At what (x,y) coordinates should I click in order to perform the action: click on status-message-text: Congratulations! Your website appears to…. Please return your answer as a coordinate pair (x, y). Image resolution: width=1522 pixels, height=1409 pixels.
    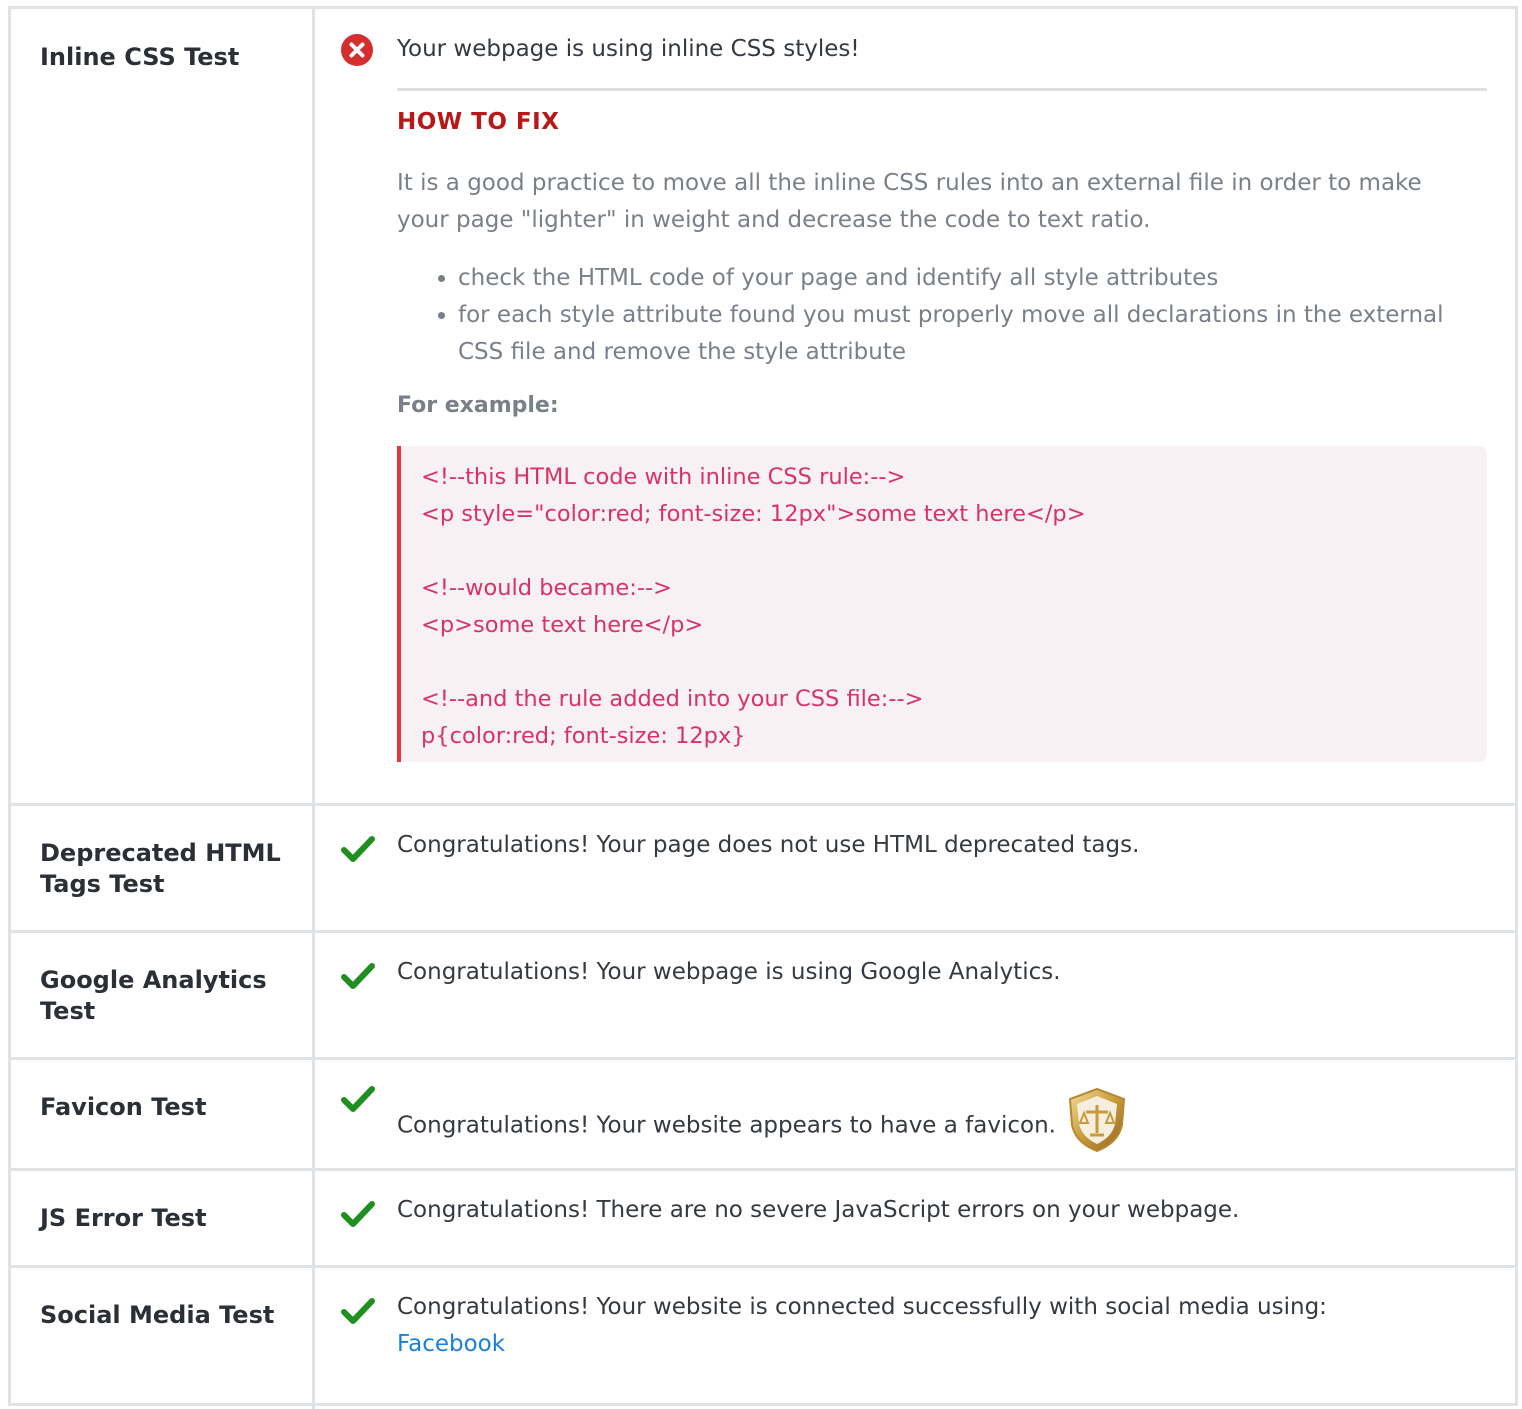
    Looking at the image, I should click on (726, 1125).